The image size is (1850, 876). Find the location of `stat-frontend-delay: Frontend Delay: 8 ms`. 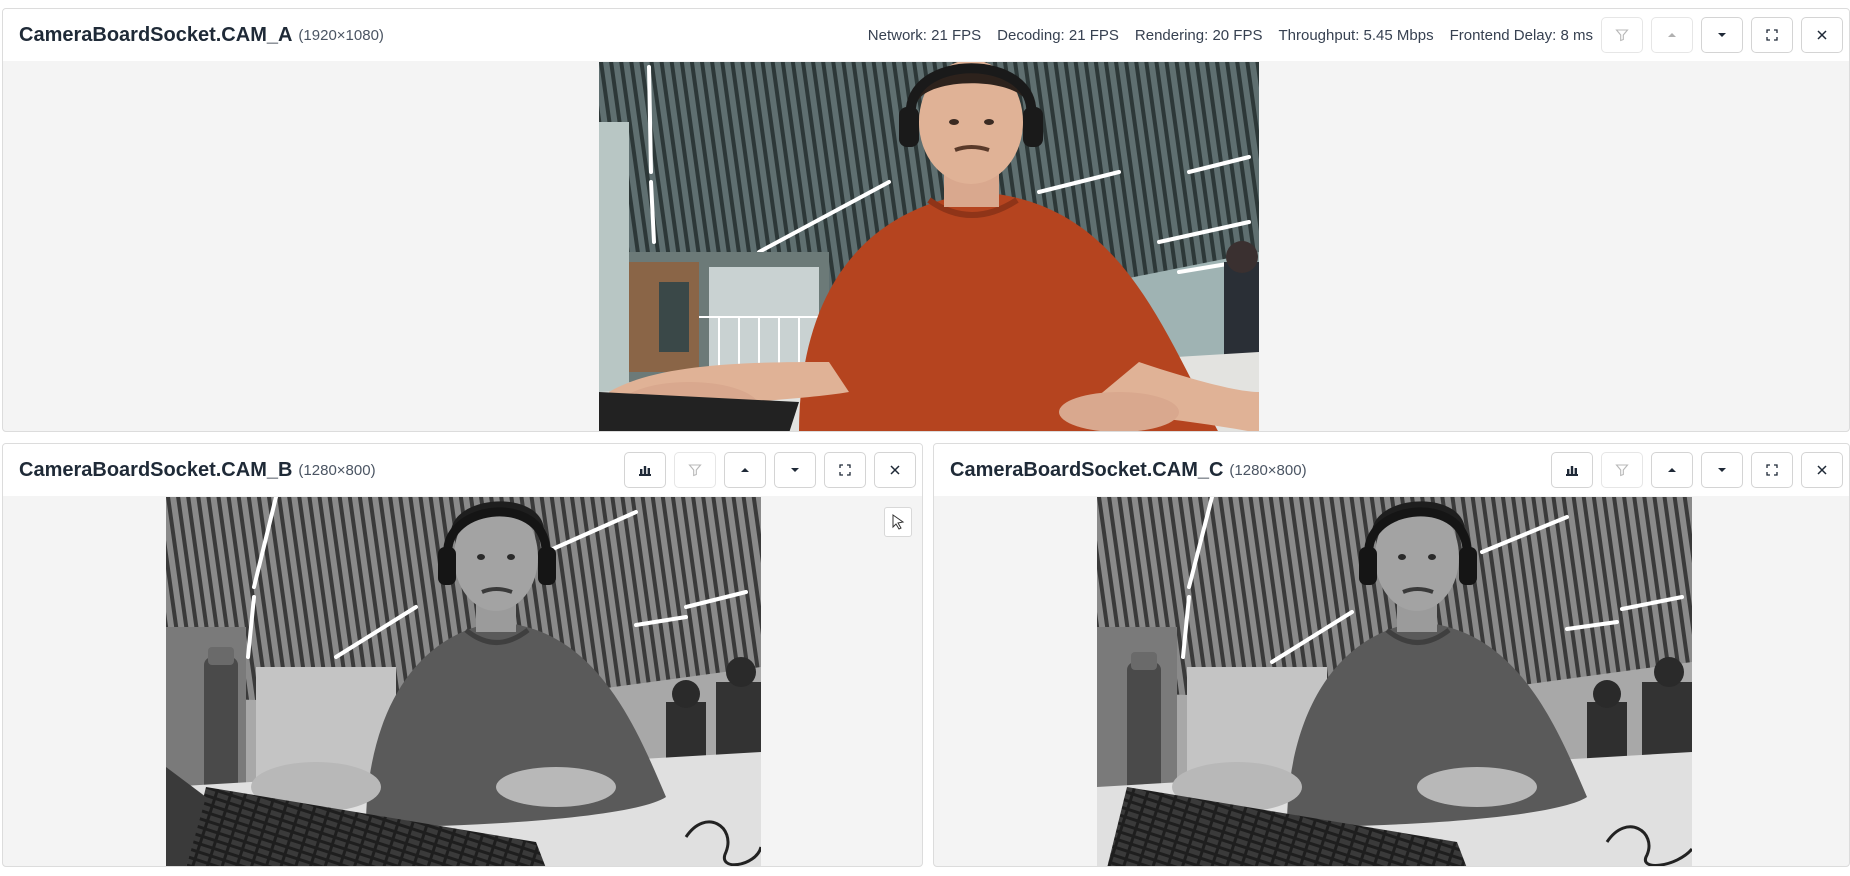

stat-frontend-delay: Frontend Delay: 8 ms is located at coordinates (1521, 35).